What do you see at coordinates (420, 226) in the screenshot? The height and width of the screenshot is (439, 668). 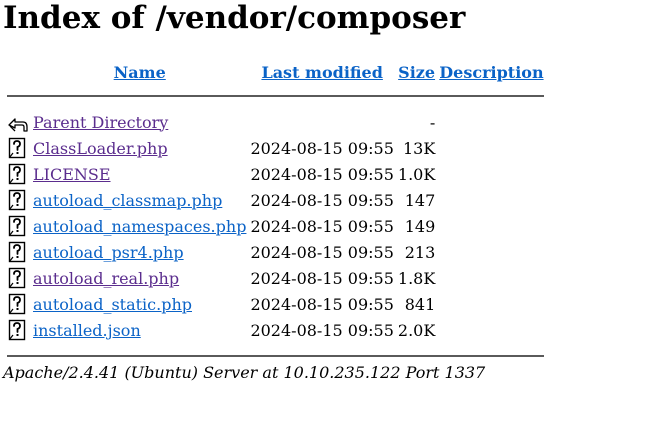 I see `file-size-cell: 149` at bounding box center [420, 226].